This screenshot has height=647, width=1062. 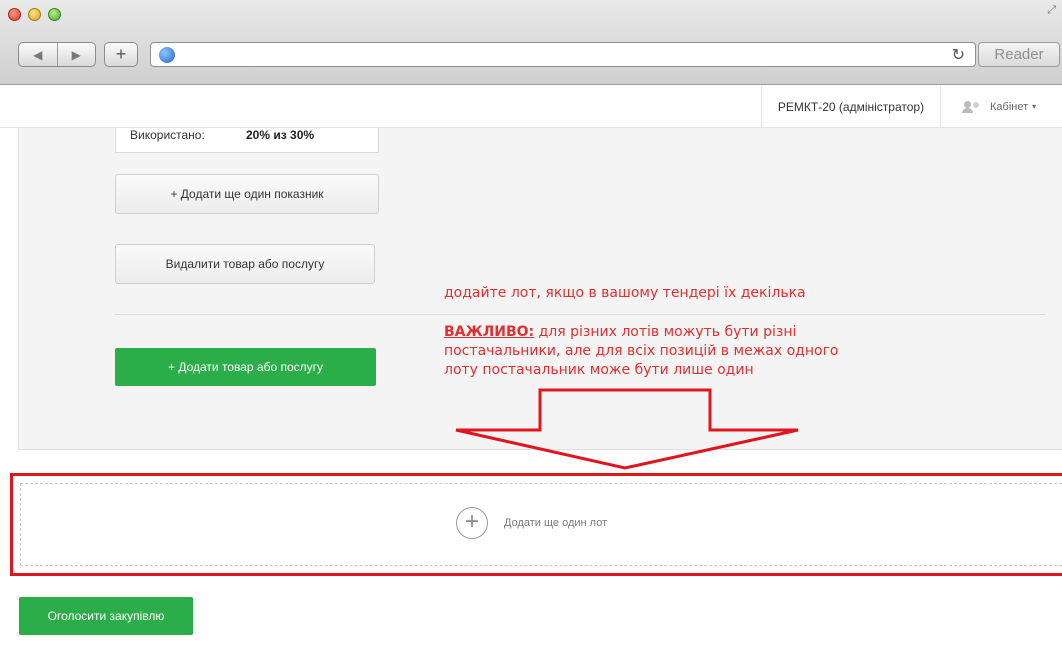 What do you see at coordinates (34, 14) in the screenshot?
I see `minimize-window-button` at bounding box center [34, 14].